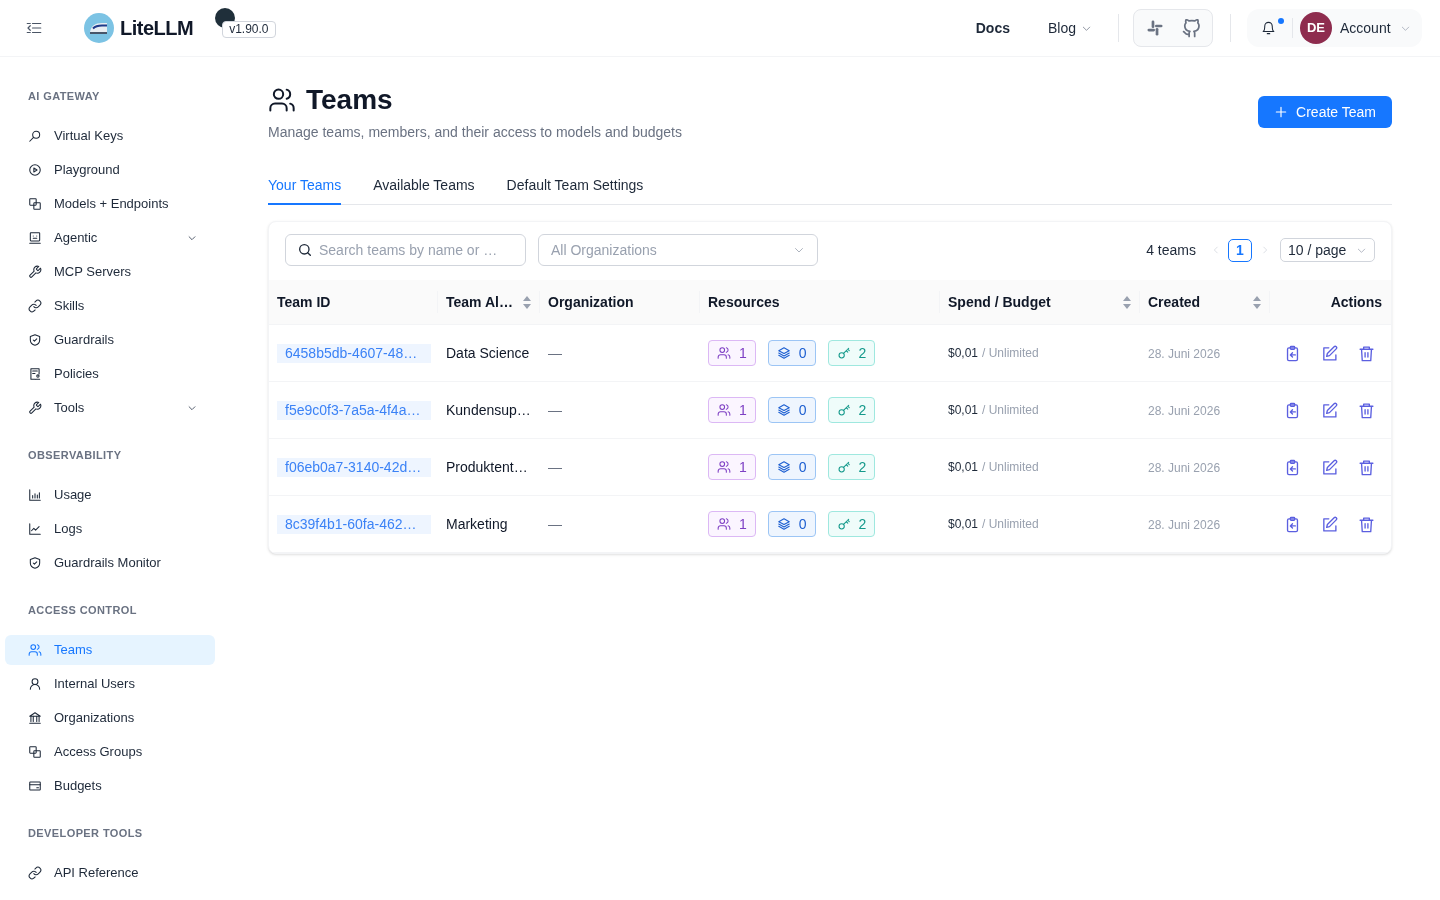  What do you see at coordinates (110, 650) in the screenshot?
I see `nav-item: Teams` at bounding box center [110, 650].